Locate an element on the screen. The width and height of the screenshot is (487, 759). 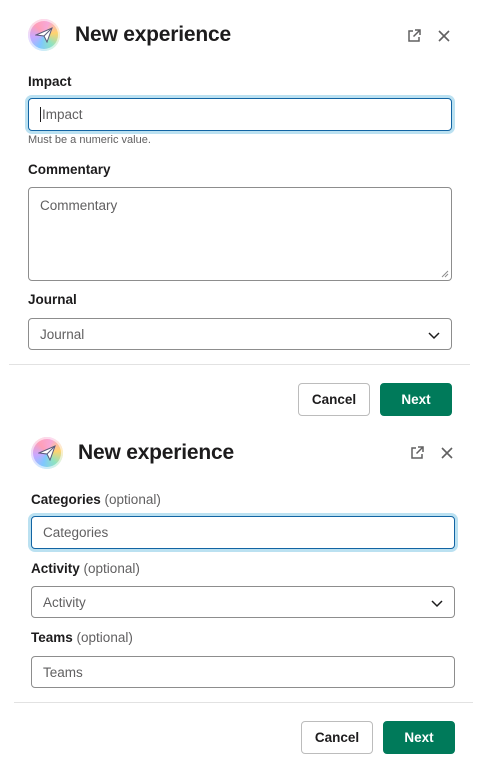
impact-placeholder: Impact is located at coordinates (62, 114).